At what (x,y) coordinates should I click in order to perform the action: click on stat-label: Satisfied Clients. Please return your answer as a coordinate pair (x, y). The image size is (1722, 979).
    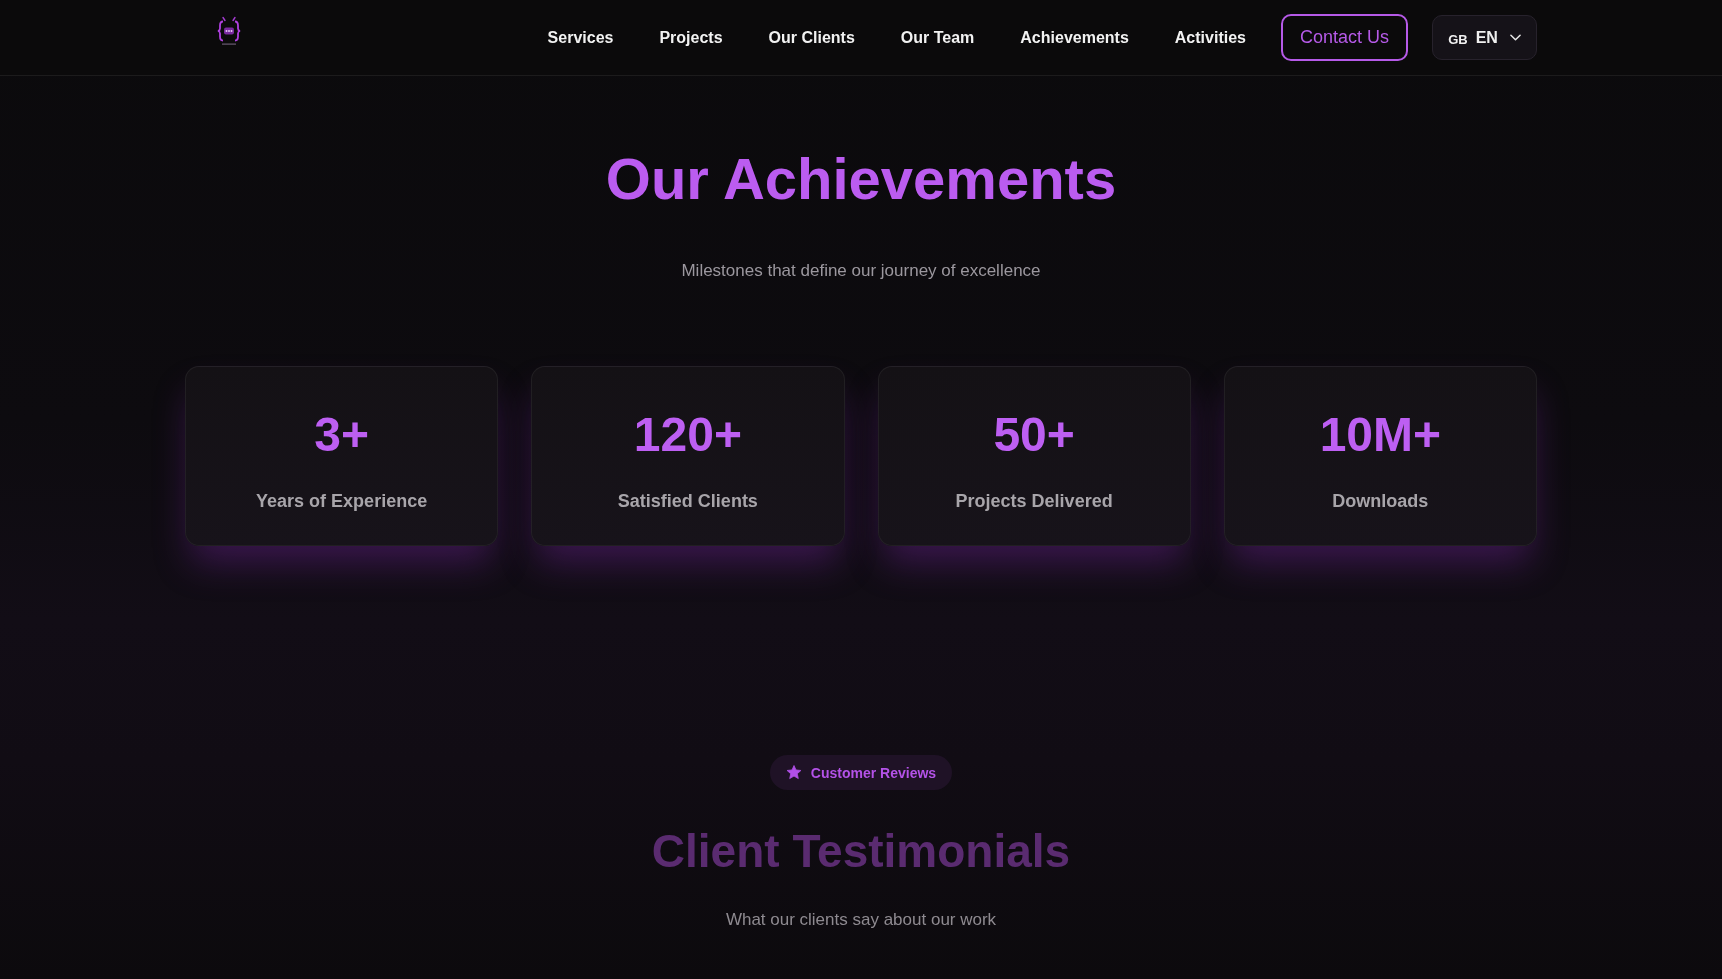
    Looking at the image, I should click on (687, 501).